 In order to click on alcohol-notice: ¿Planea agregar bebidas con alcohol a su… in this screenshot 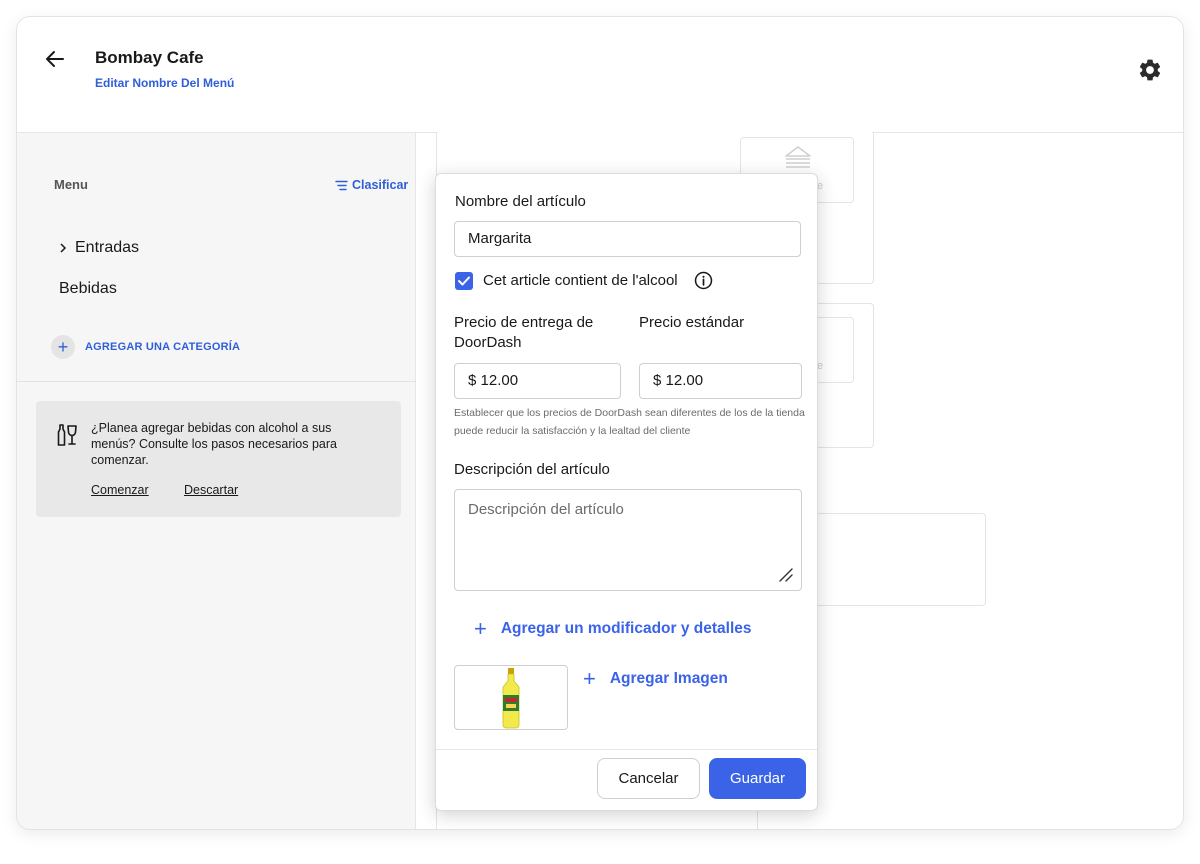, I will do `click(218, 459)`.